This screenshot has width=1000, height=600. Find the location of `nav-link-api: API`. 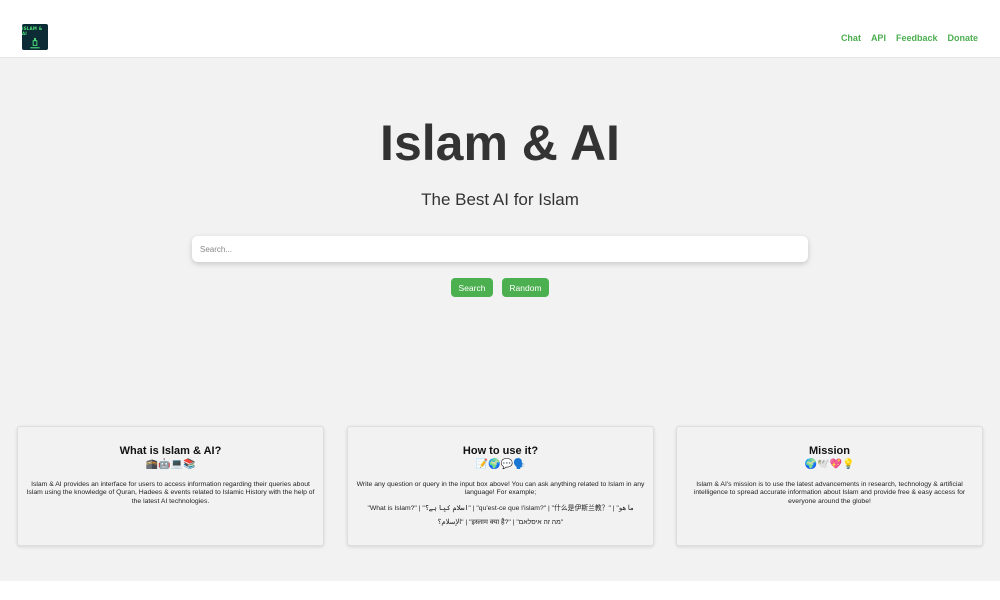

nav-link-api: API is located at coordinates (878, 38).